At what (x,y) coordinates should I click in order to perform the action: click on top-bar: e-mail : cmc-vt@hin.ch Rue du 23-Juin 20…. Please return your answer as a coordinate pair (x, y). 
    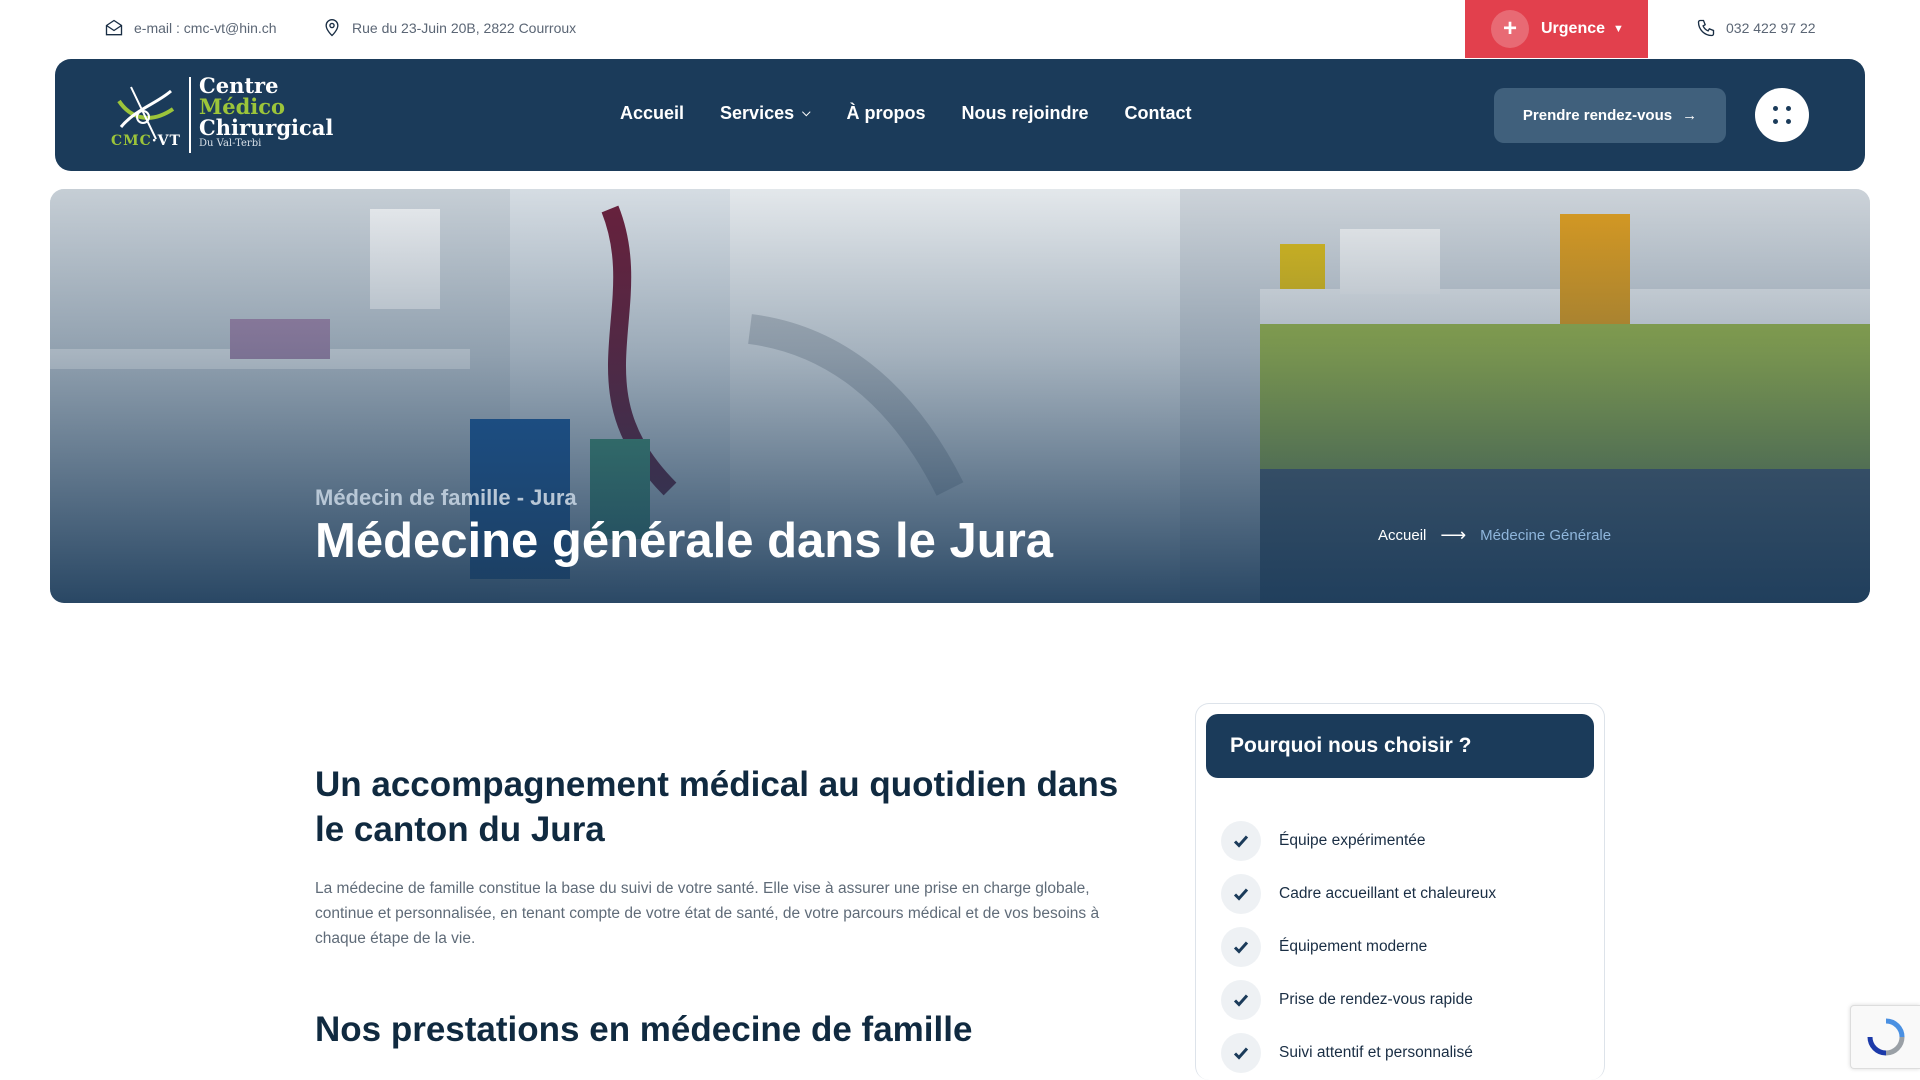
    Looking at the image, I should click on (960, 29).